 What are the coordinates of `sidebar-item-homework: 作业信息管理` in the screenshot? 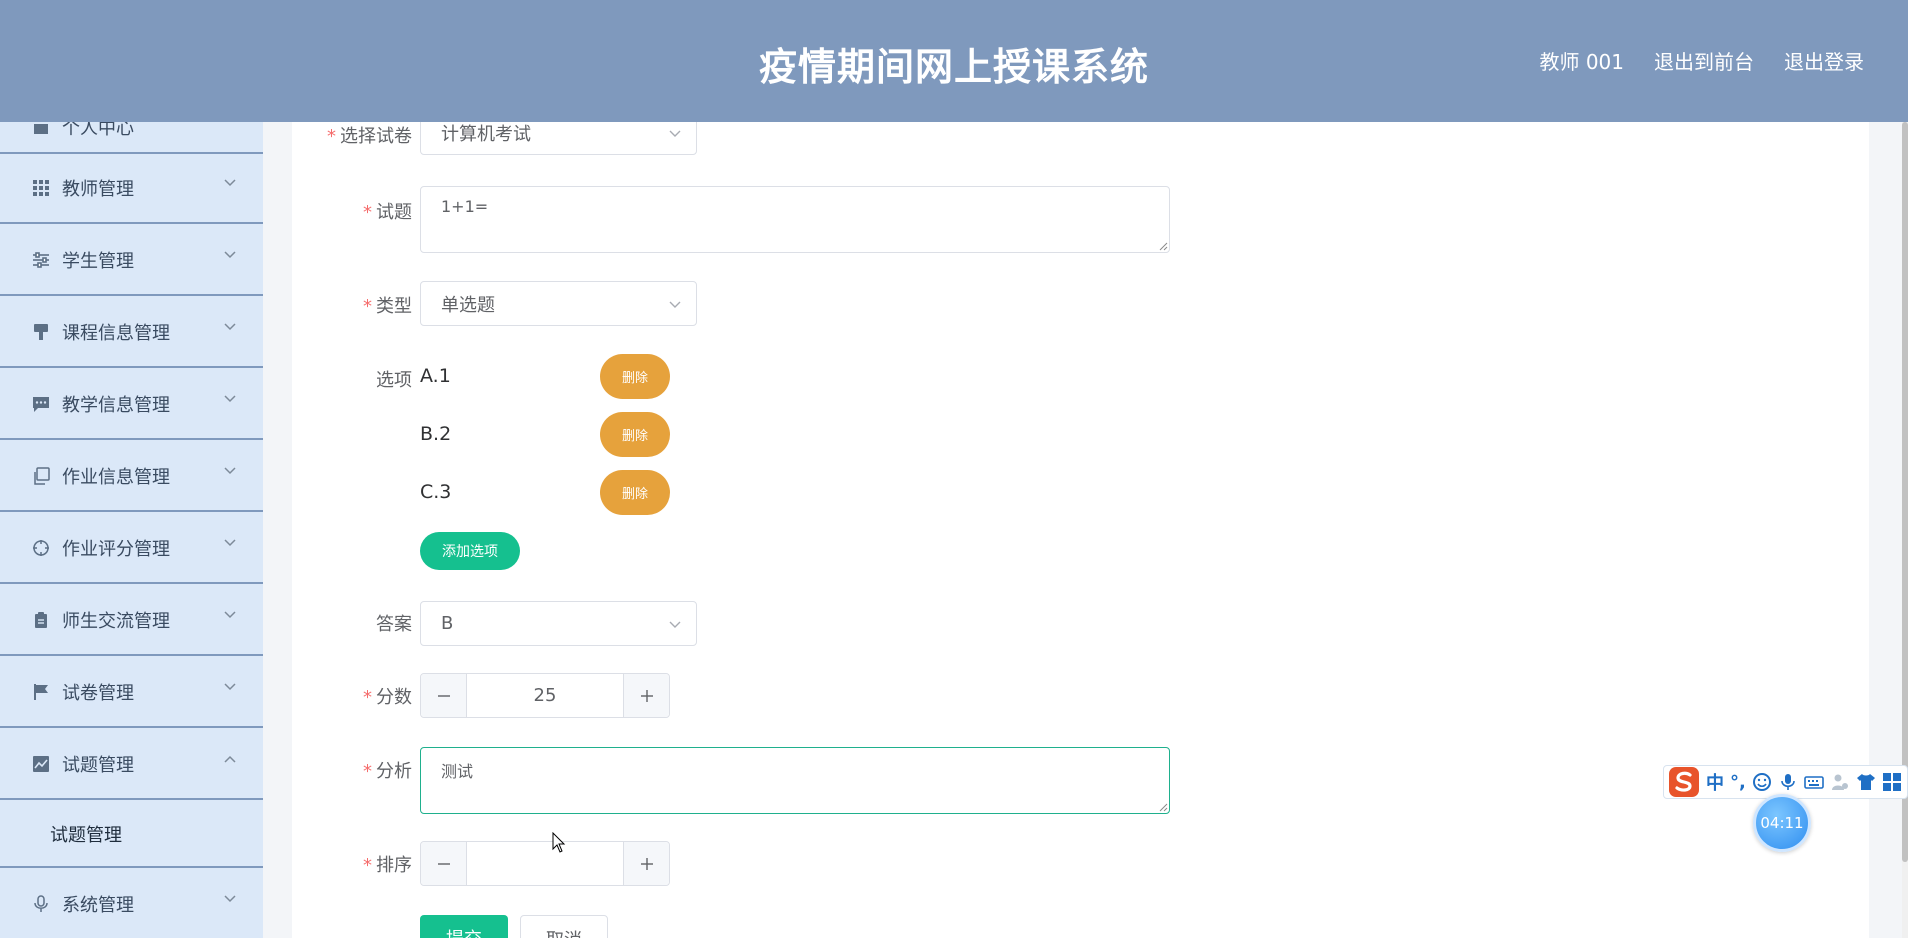 It's located at (131, 477).